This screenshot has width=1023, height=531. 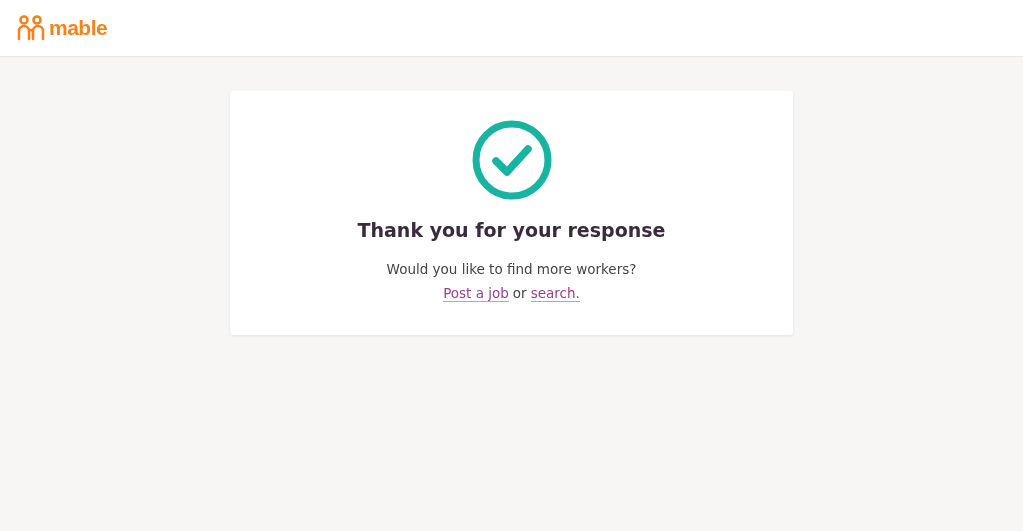 I want to click on people-icon, so click(x=31, y=28).